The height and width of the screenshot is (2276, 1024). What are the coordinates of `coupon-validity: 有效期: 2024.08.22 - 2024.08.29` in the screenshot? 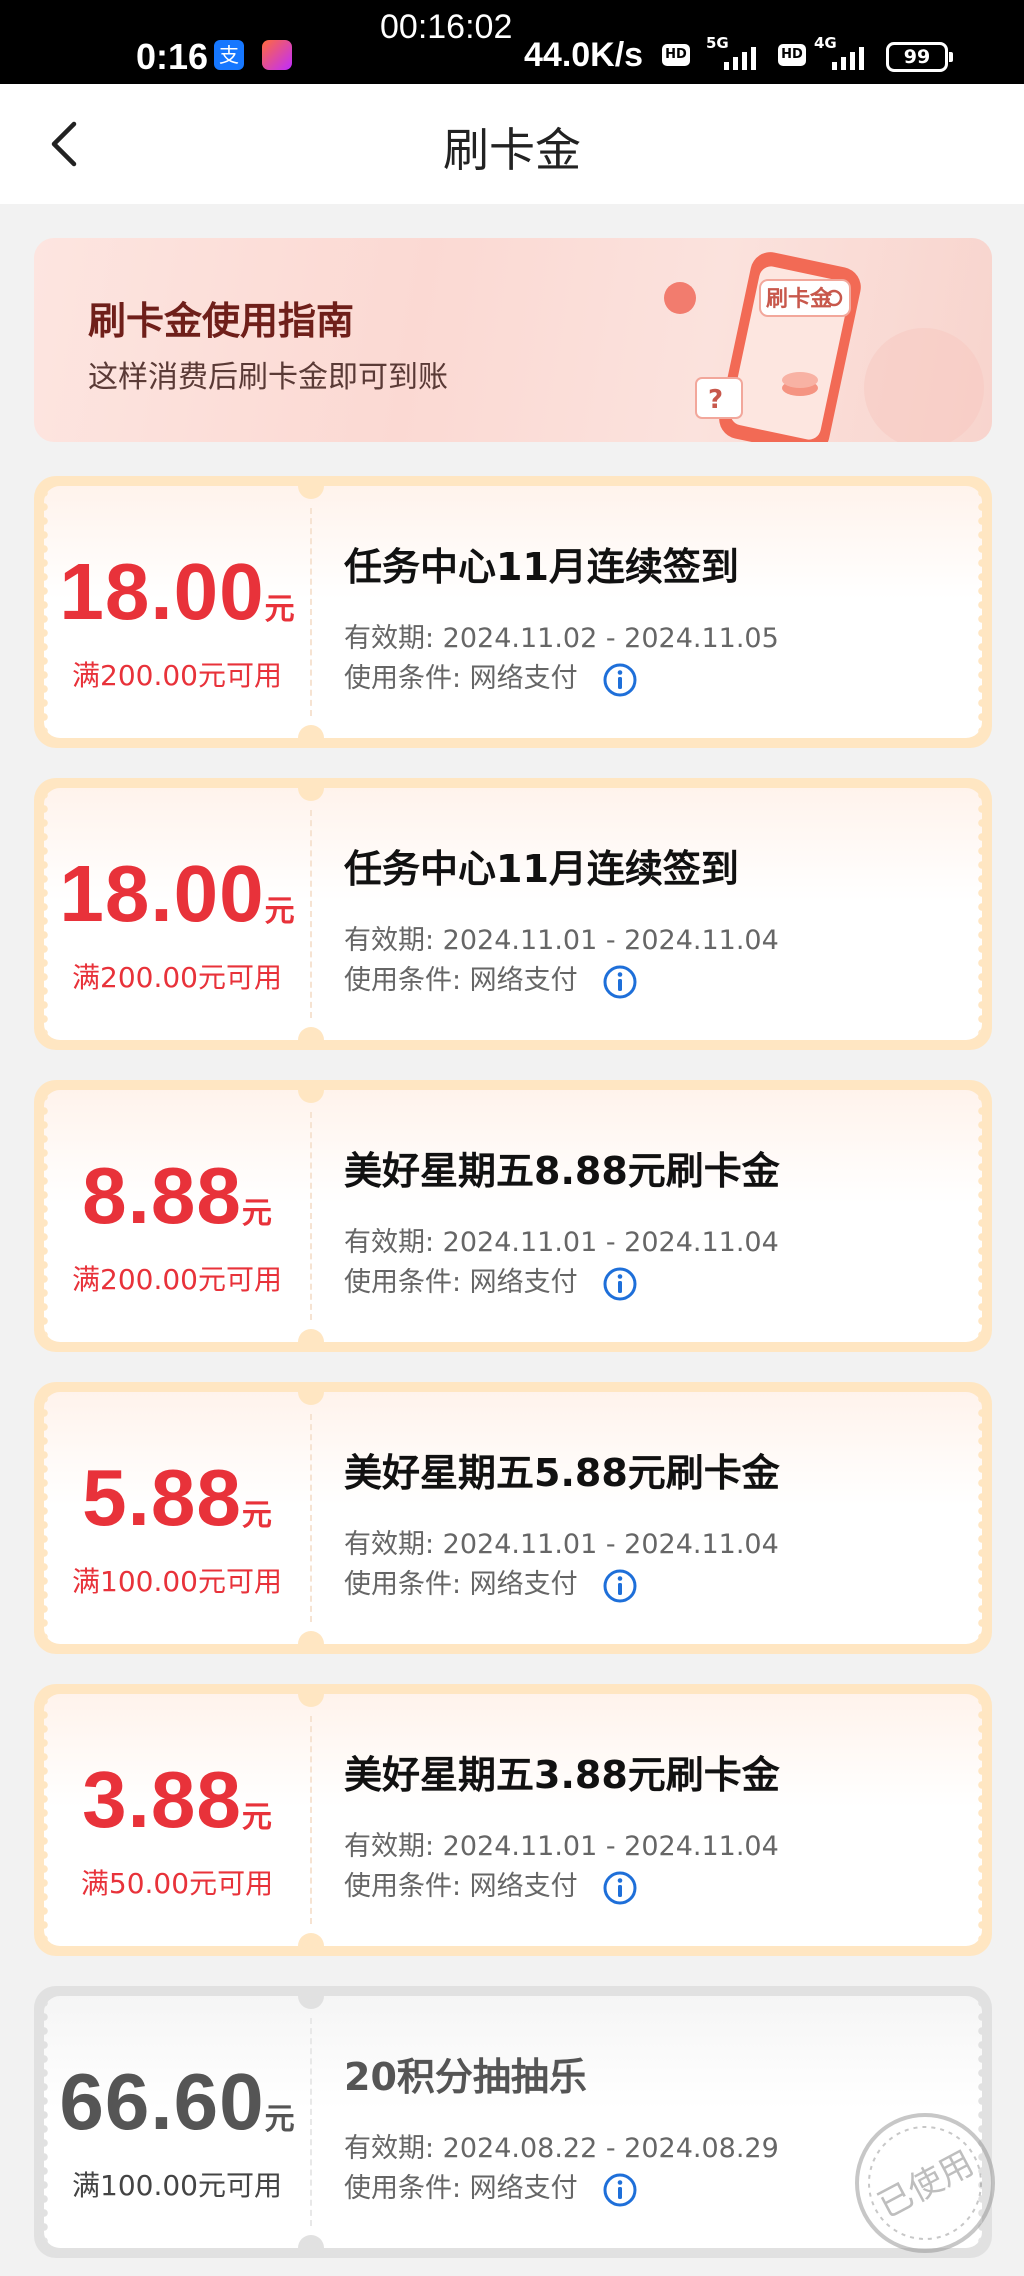 It's located at (561, 2148).